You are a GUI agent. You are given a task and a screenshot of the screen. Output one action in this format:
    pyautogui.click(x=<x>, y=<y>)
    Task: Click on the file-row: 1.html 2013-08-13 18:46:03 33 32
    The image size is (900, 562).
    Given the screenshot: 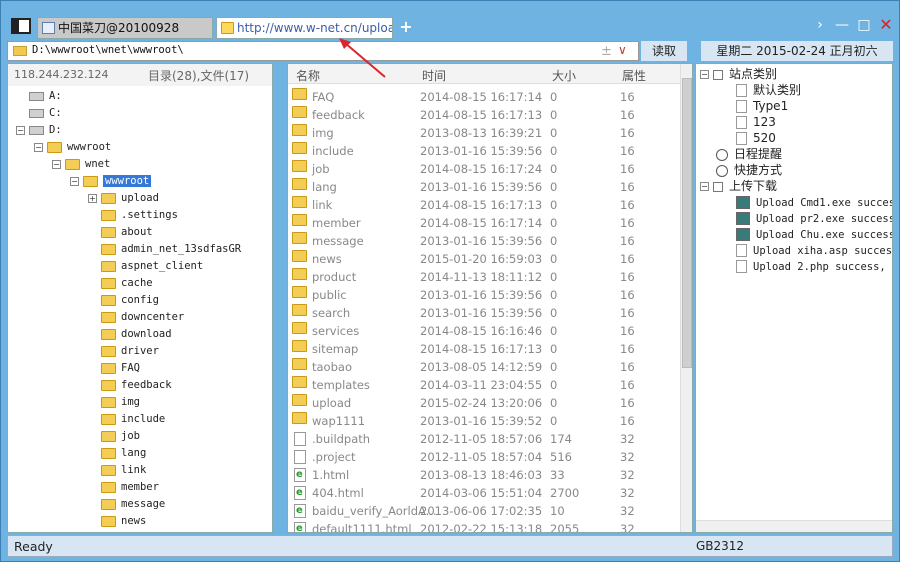 What is the action you would take?
    pyautogui.click(x=485, y=475)
    